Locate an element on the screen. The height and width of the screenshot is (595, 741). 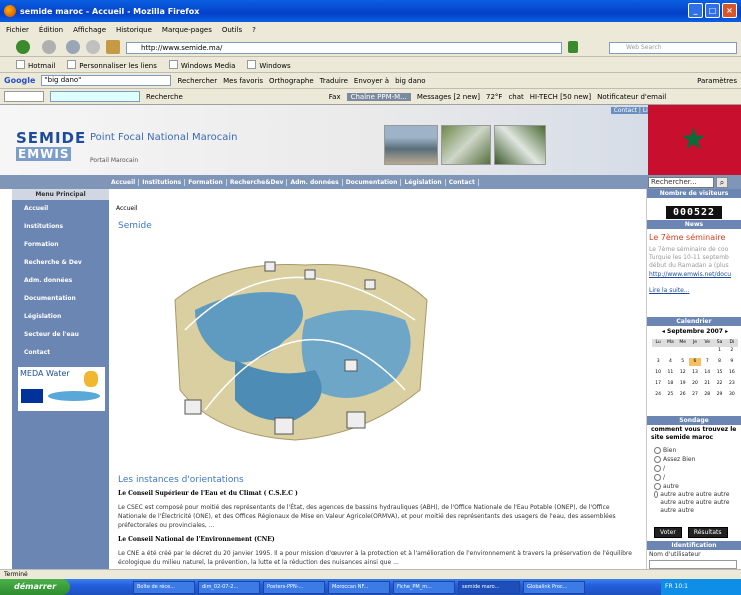
menu-affichage: Affichage is located at coordinates (89, 30).